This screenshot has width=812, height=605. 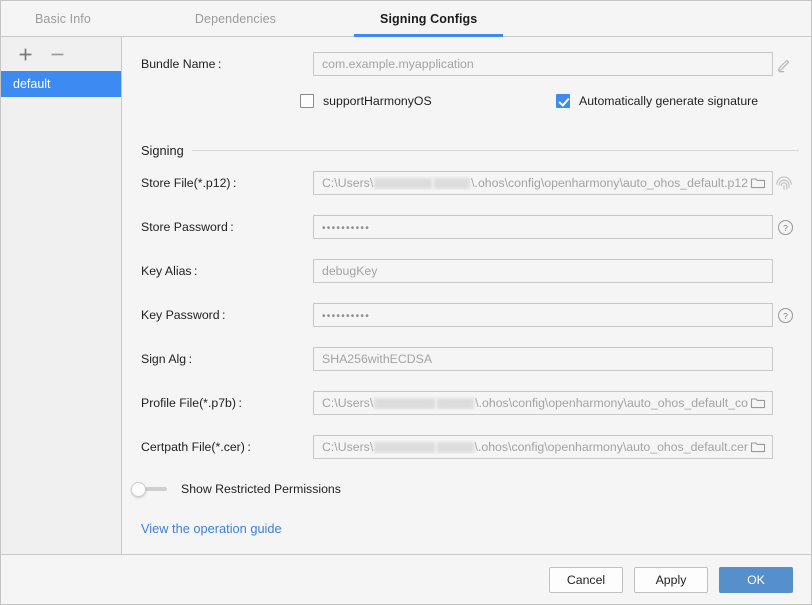 I want to click on fingerprint-icon, so click(x=784, y=183).